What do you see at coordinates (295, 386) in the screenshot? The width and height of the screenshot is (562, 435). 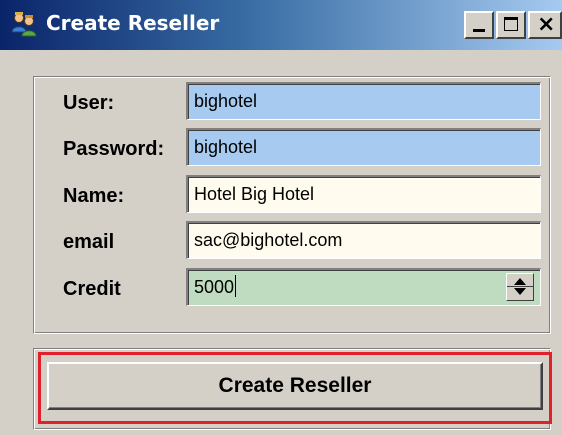 I see `create-reseller-button: Create Reseller` at bounding box center [295, 386].